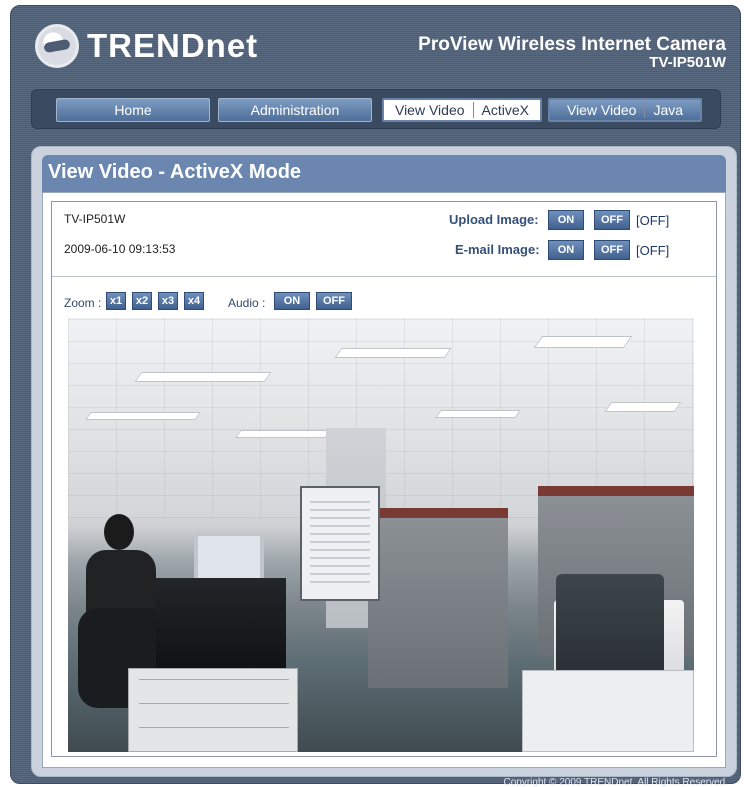 The width and height of the screenshot is (752, 787). I want to click on video-desk, so click(608, 711).